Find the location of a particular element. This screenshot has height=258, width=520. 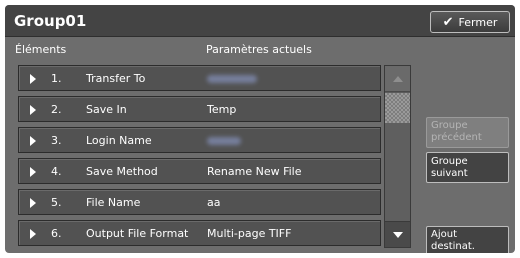

item-value: Multi-page TIFF is located at coordinates (249, 233).